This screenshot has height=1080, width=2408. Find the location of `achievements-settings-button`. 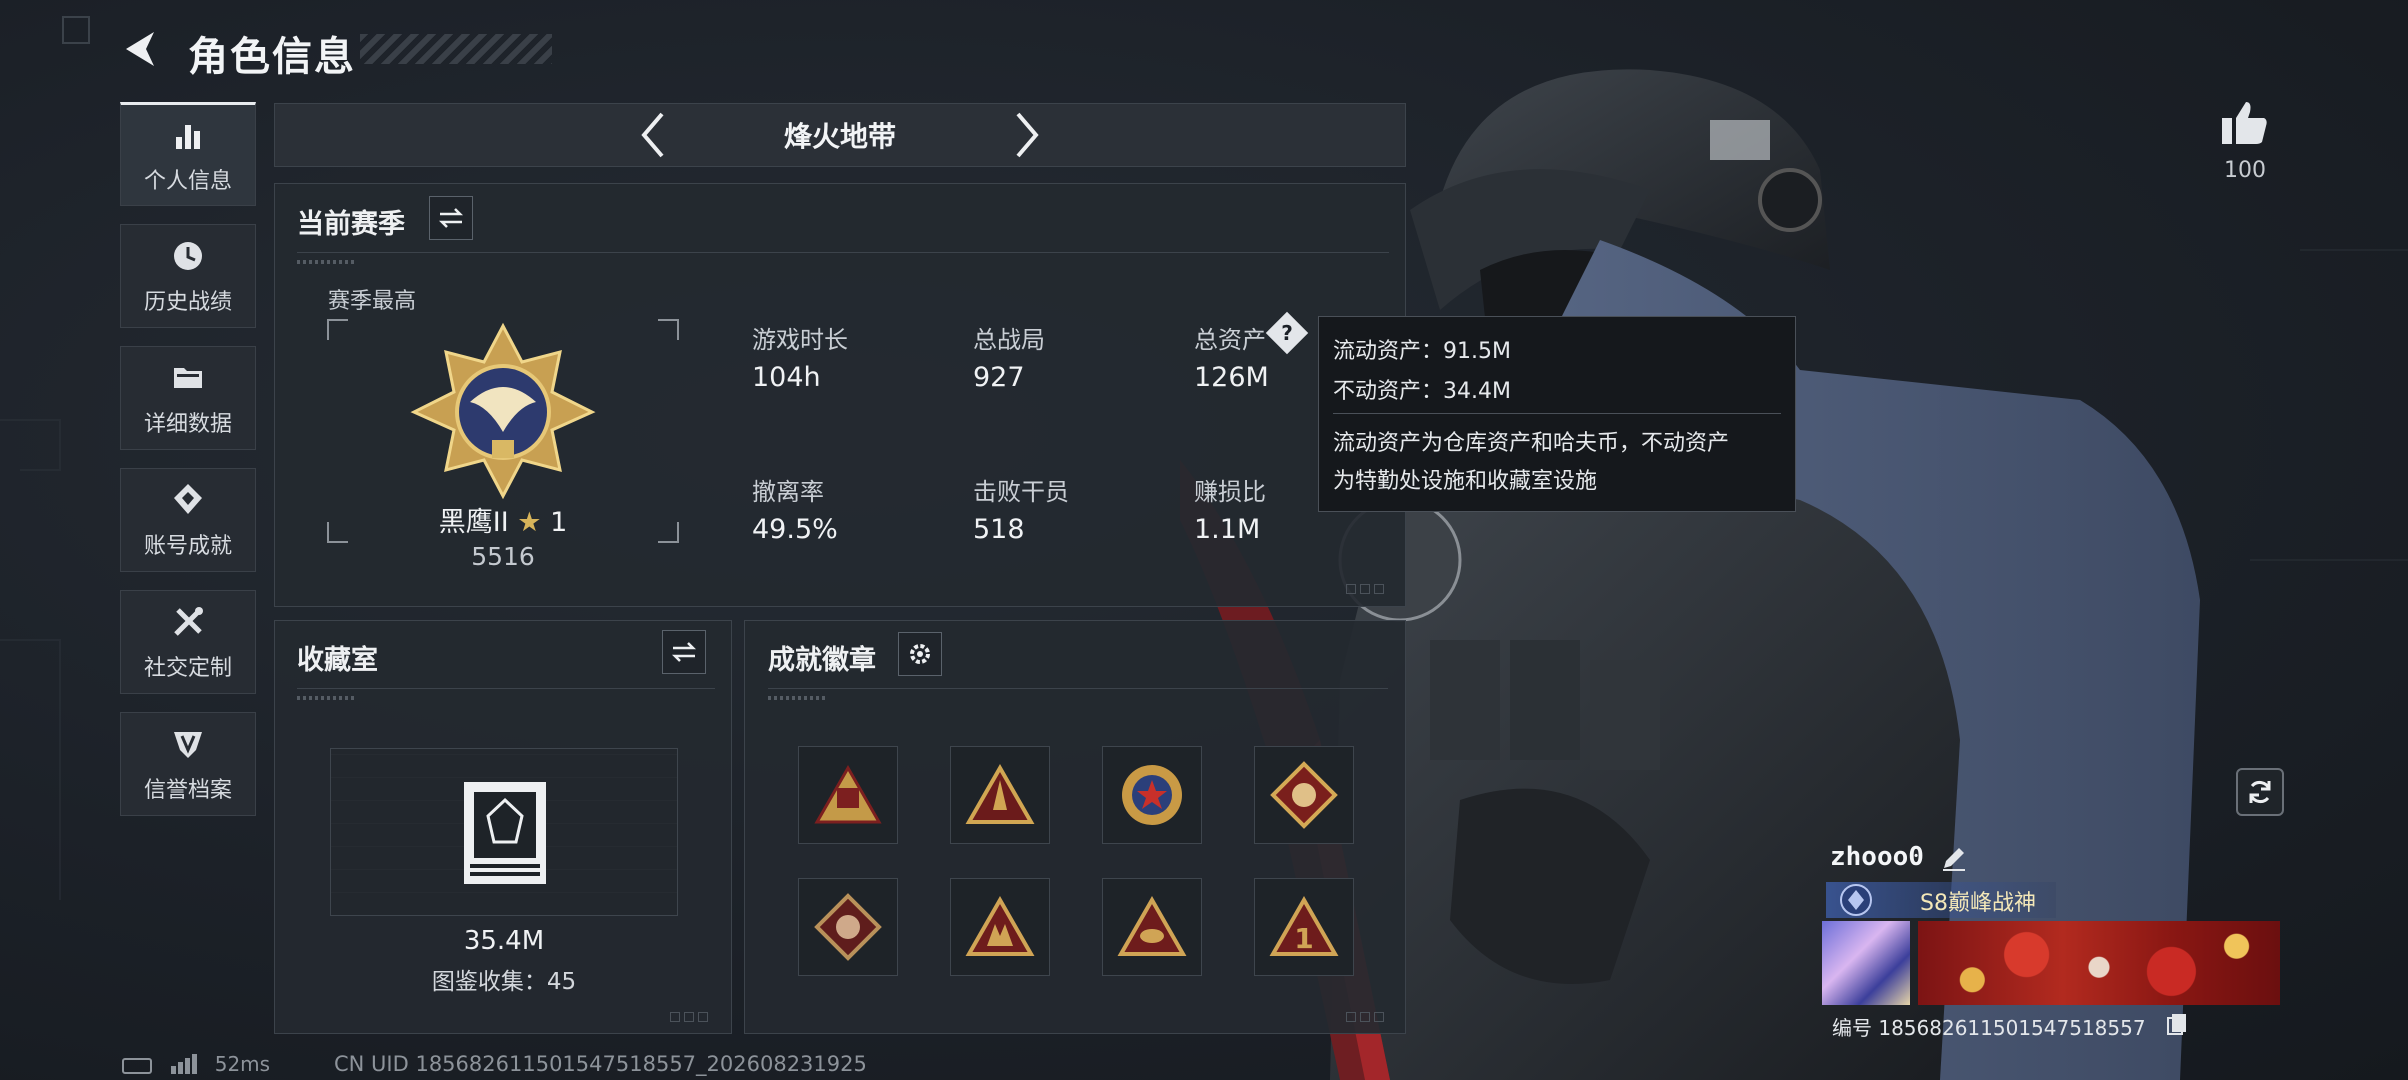

achievements-settings-button is located at coordinates (920, 654).